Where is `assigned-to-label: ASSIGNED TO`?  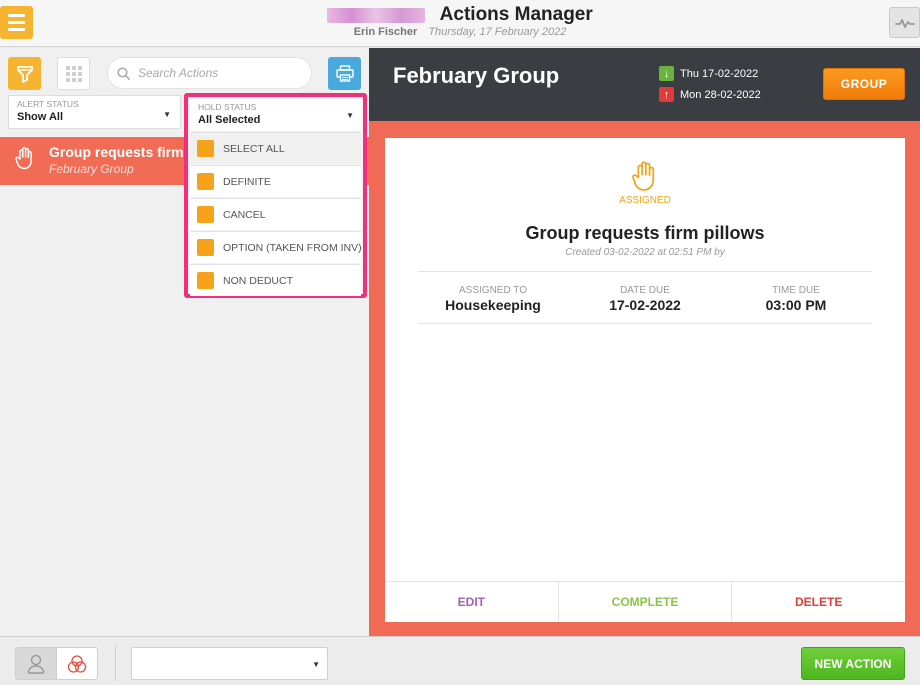
assigned-to-label: ASSIGNED TO is located at coordinates (493, 290).